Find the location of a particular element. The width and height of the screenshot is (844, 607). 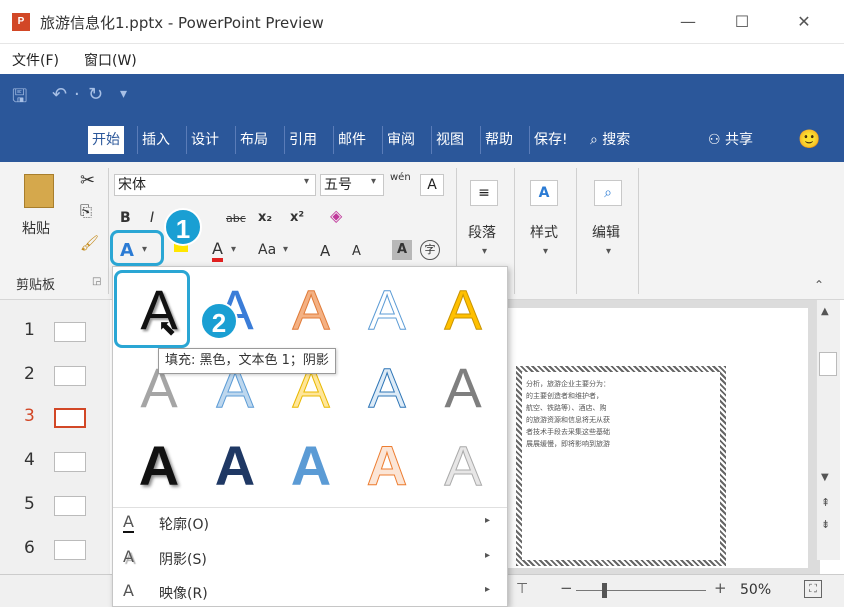

superscript-button: x² is located at coordinates (297, 217).